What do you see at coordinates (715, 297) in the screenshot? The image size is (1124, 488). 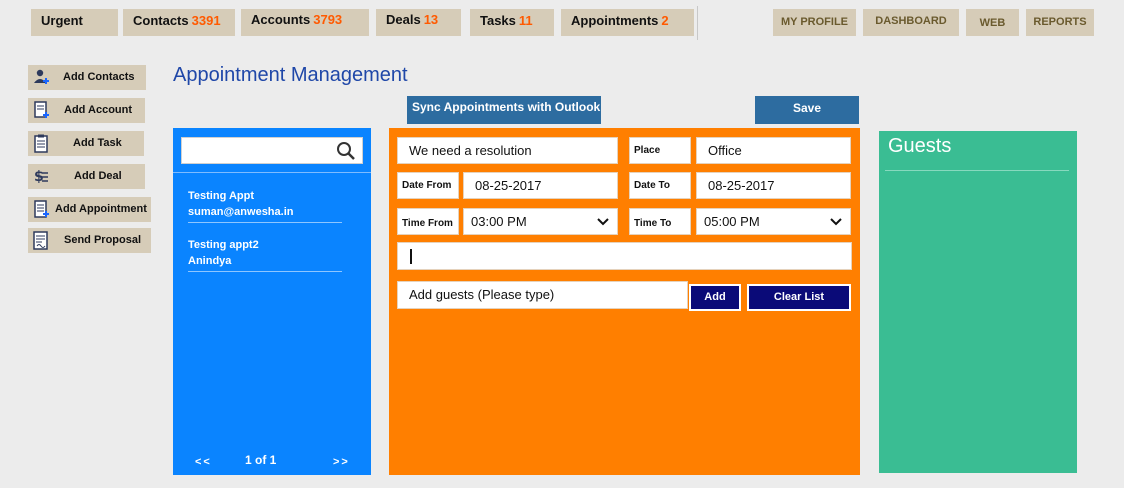 I see `add-guest-button: Add` at bounding box center [715, 297].